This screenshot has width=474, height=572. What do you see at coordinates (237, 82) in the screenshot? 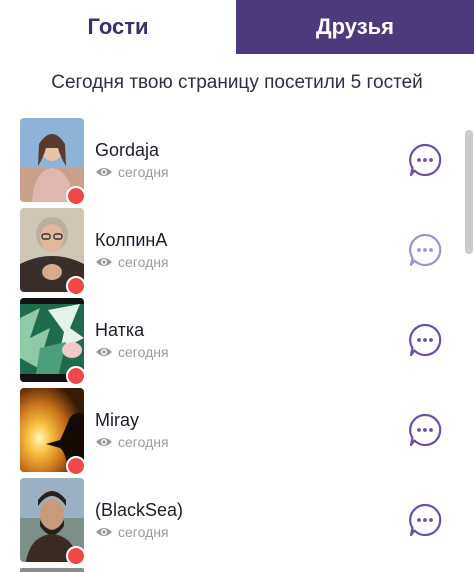
I see `visitors-headline: Сегодня твою страницу посетили 5 гостей` at bounding box center [237, 82].